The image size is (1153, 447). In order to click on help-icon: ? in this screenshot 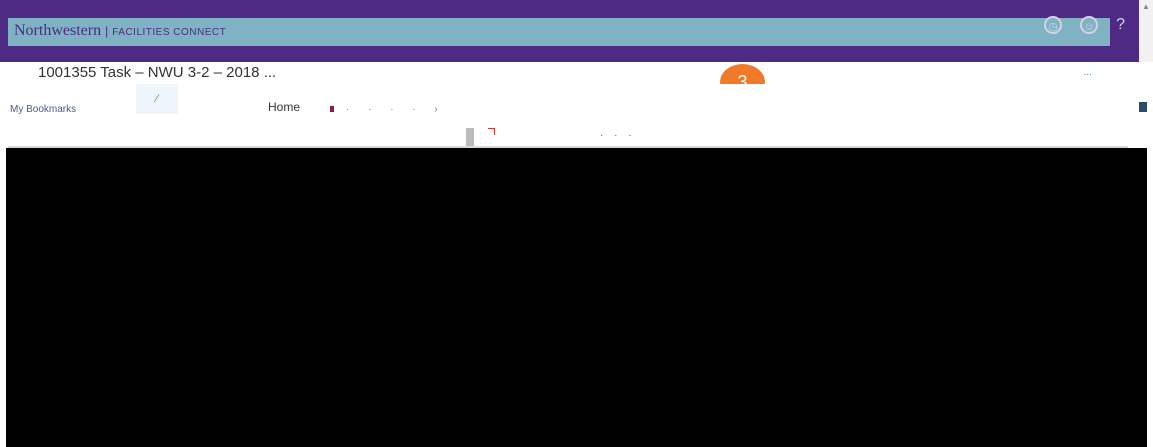, I will do `click(1120, 25)`.